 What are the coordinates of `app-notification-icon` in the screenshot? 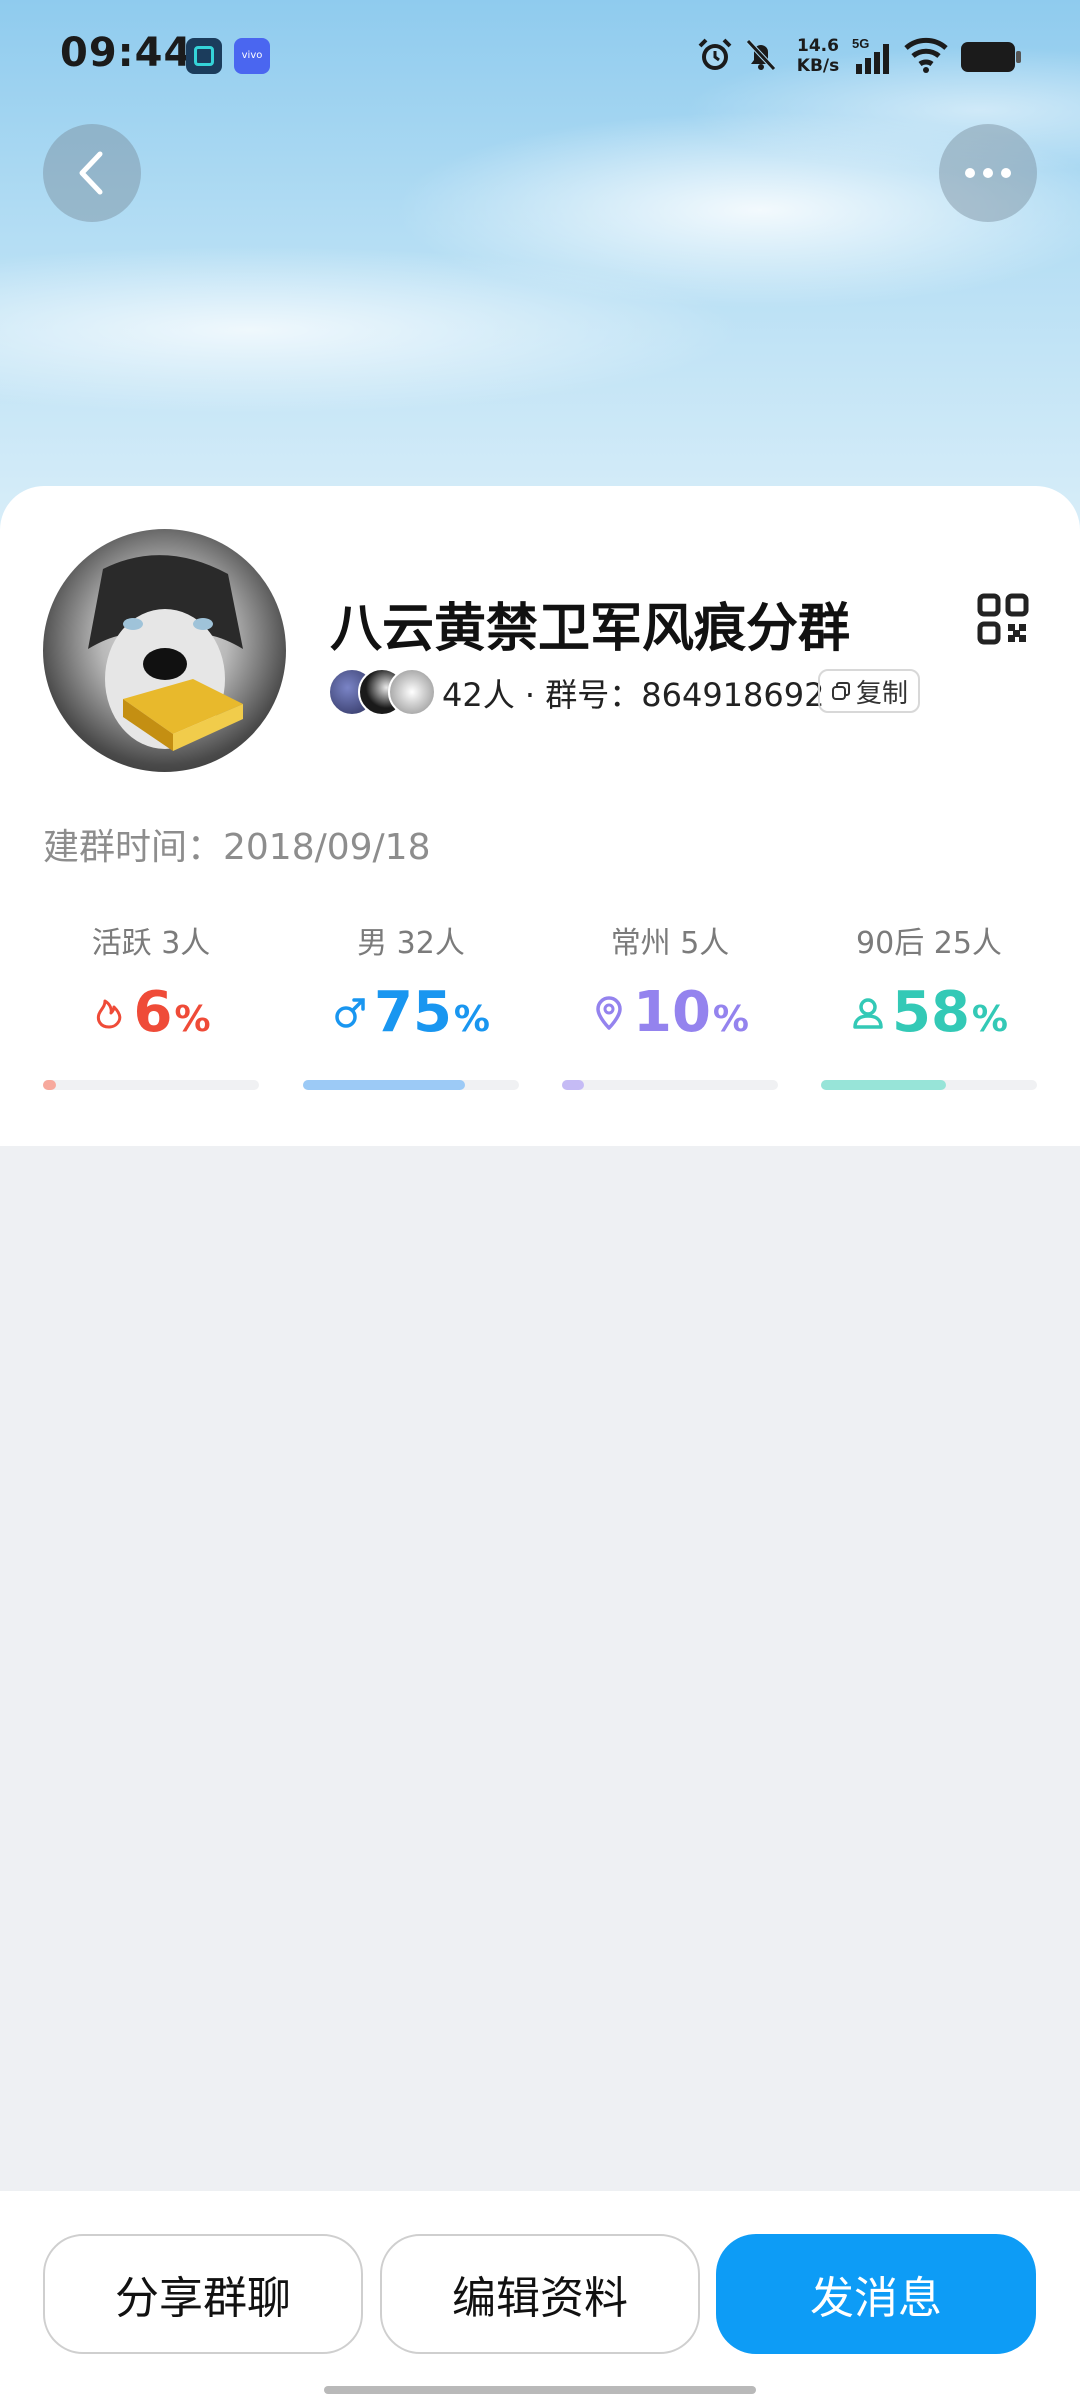 It's located at (204, 56).